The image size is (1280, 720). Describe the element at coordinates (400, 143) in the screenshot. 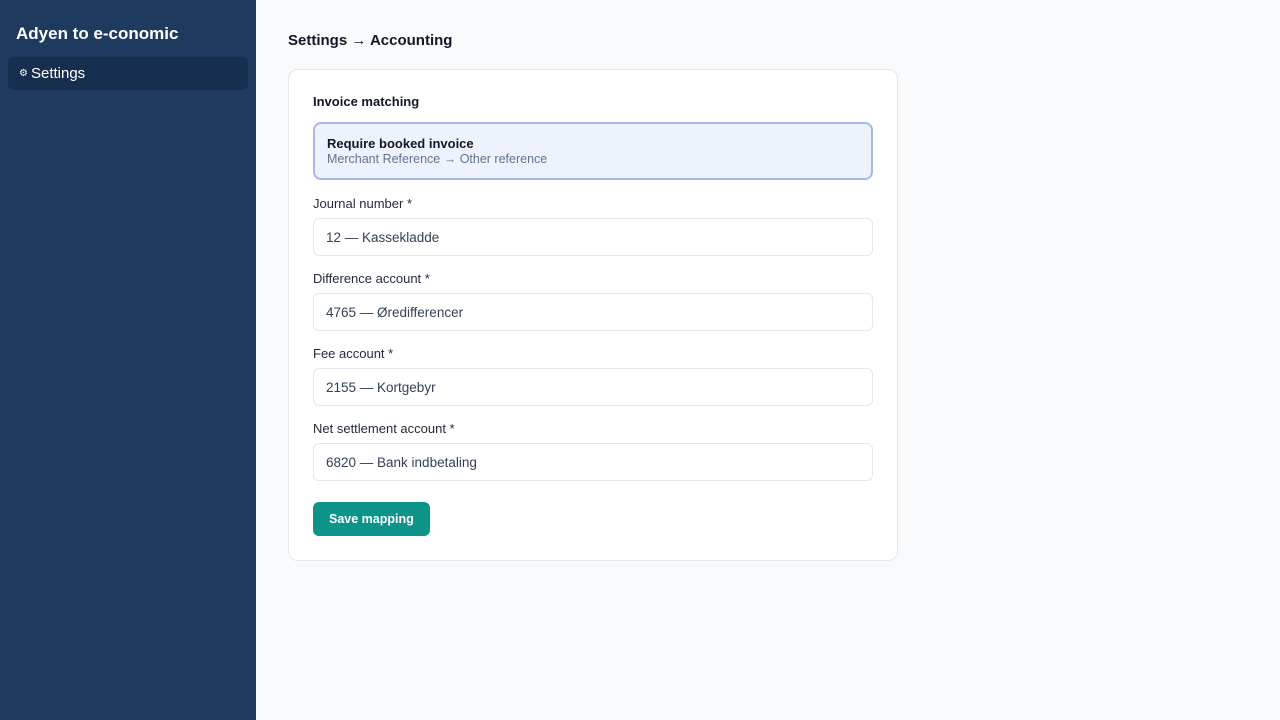

I see `option-title: Require booked invoice` at that location.